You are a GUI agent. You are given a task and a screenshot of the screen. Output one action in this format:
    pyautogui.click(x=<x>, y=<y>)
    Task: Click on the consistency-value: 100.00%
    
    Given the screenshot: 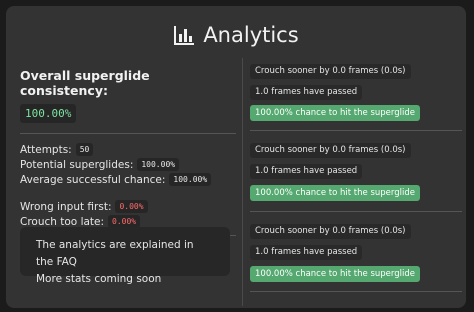 What is the action you would take?
    pyautogui.click(x=48, y=113)
    